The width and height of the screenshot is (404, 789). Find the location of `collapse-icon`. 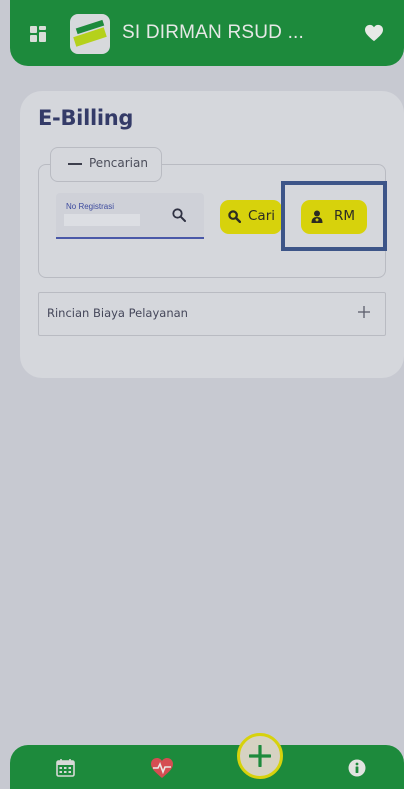

collapse-icon is located at coordinates (75, 164).